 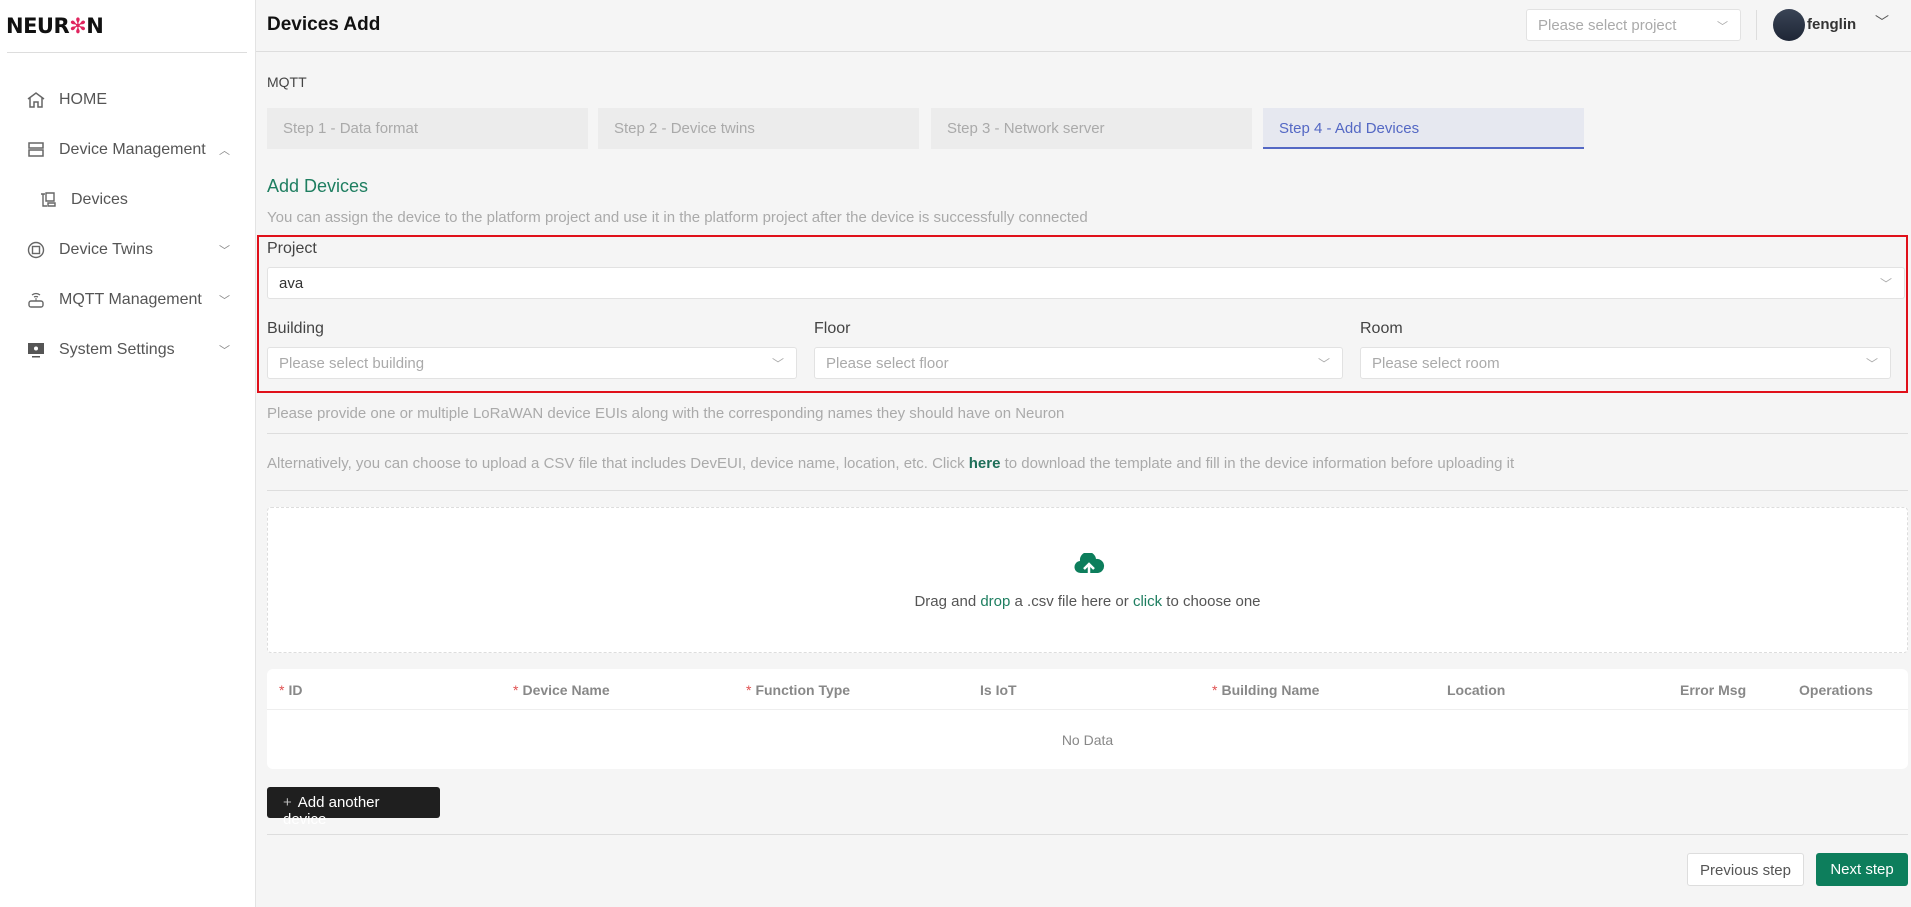 What do you see at coordinates (1862, 869) in the screenshot?
I see `next-step-button: Next step` at bounding box center [1862, 869].